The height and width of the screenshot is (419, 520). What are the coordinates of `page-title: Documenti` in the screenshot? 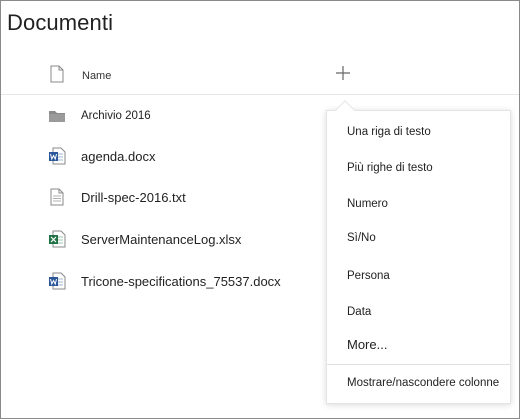 It's located at (60, 22).